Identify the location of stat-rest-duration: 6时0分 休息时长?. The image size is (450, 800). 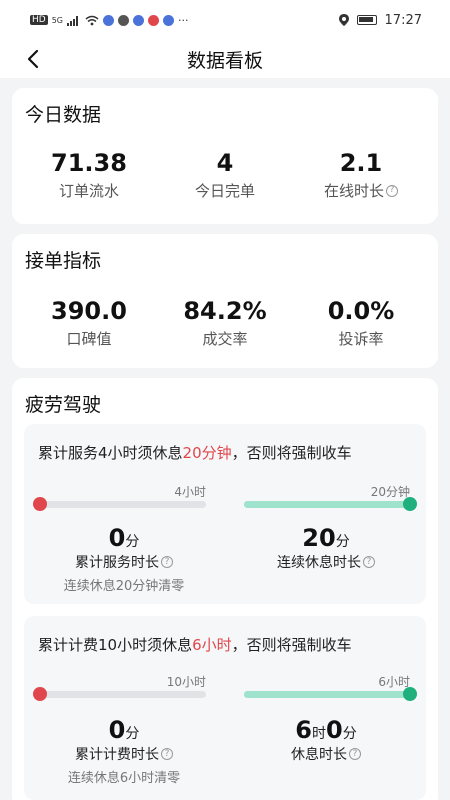
(326, 740).